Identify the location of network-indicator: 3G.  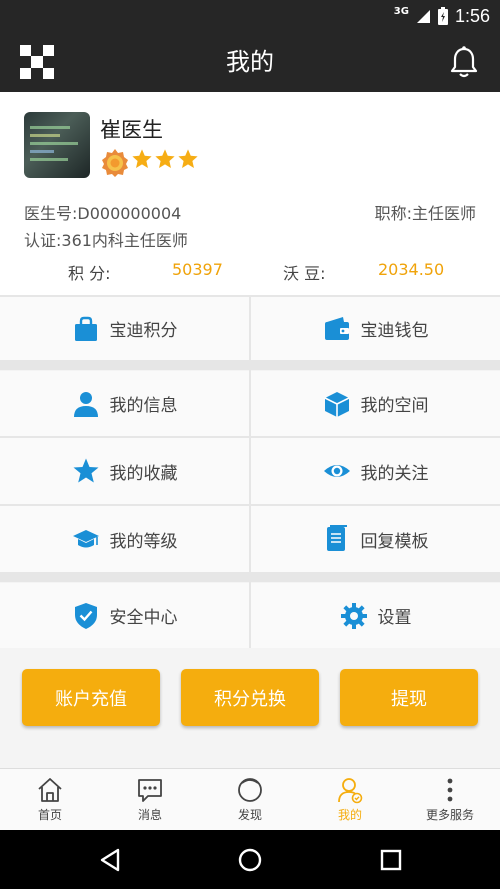
(401, 11).